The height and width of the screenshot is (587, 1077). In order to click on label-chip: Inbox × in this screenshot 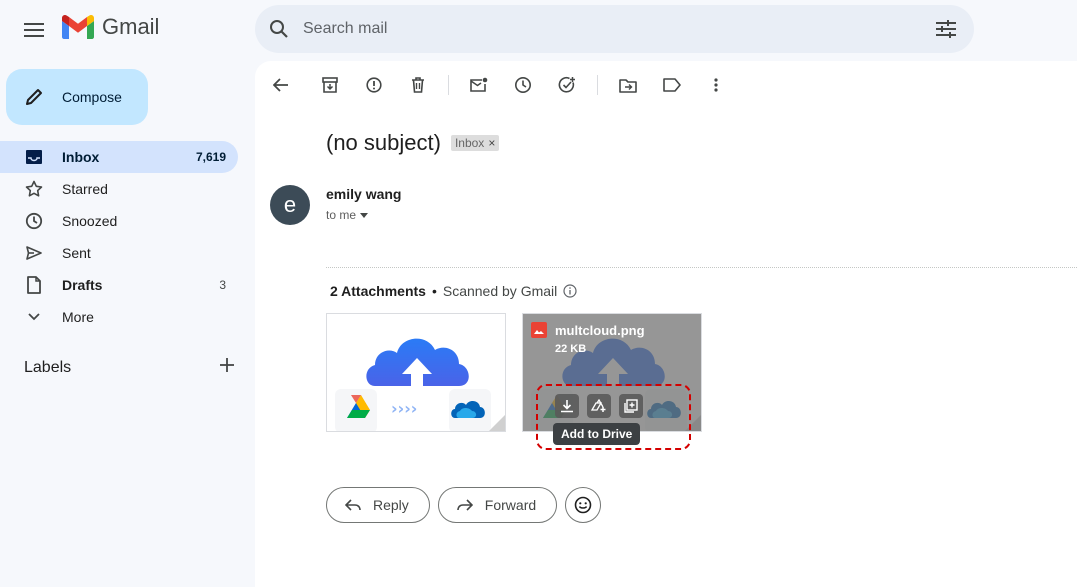, I will do `click(475, 143)`.